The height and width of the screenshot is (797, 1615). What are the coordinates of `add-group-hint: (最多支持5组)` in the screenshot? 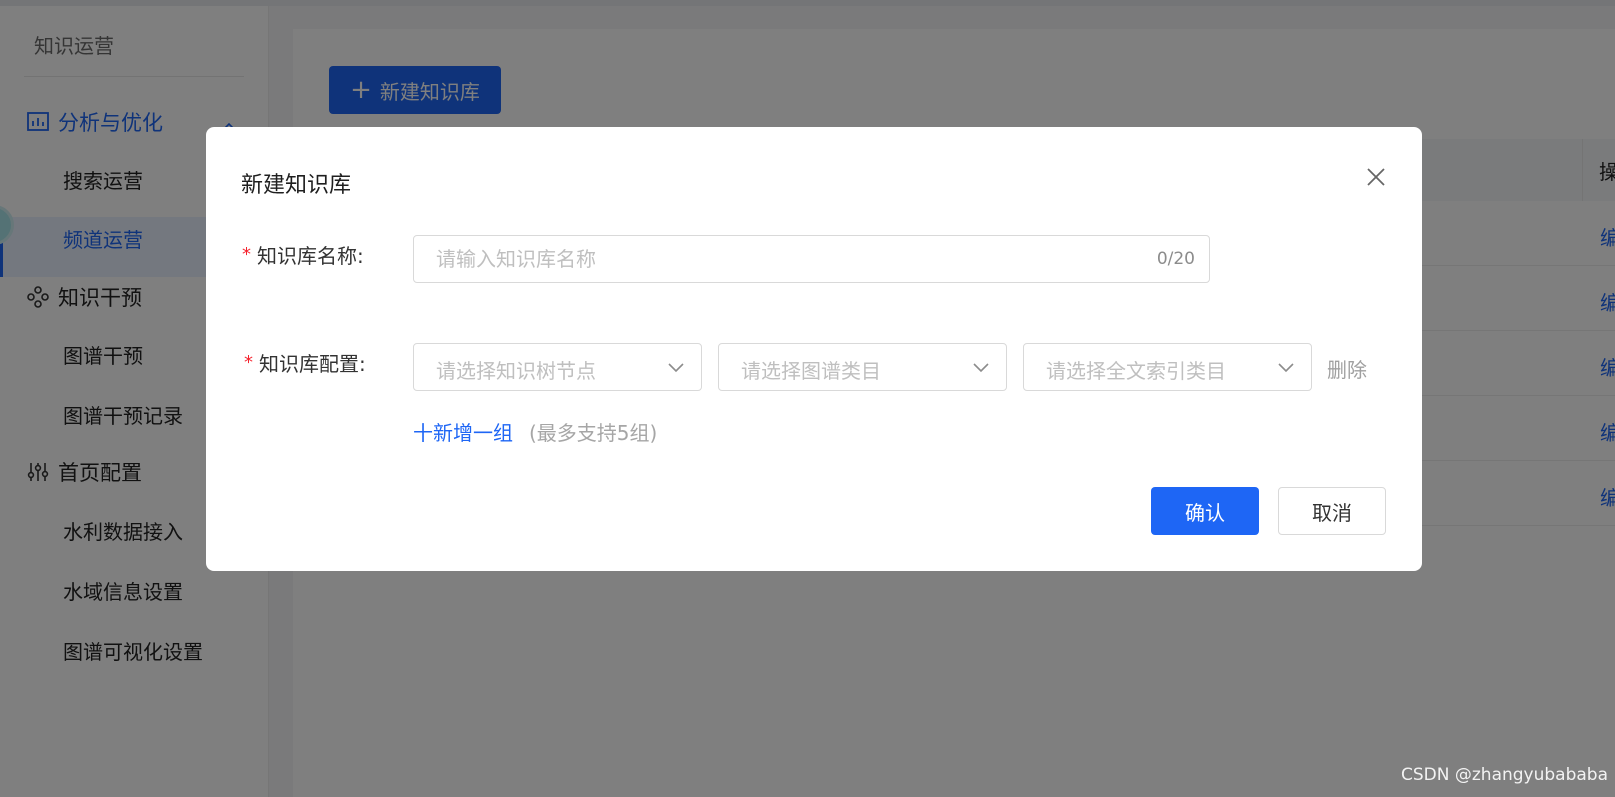 It's located at (593, 433).